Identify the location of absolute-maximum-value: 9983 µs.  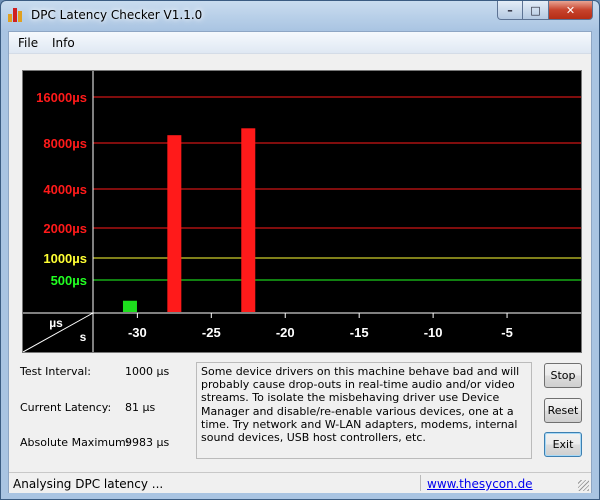
(147, 442).